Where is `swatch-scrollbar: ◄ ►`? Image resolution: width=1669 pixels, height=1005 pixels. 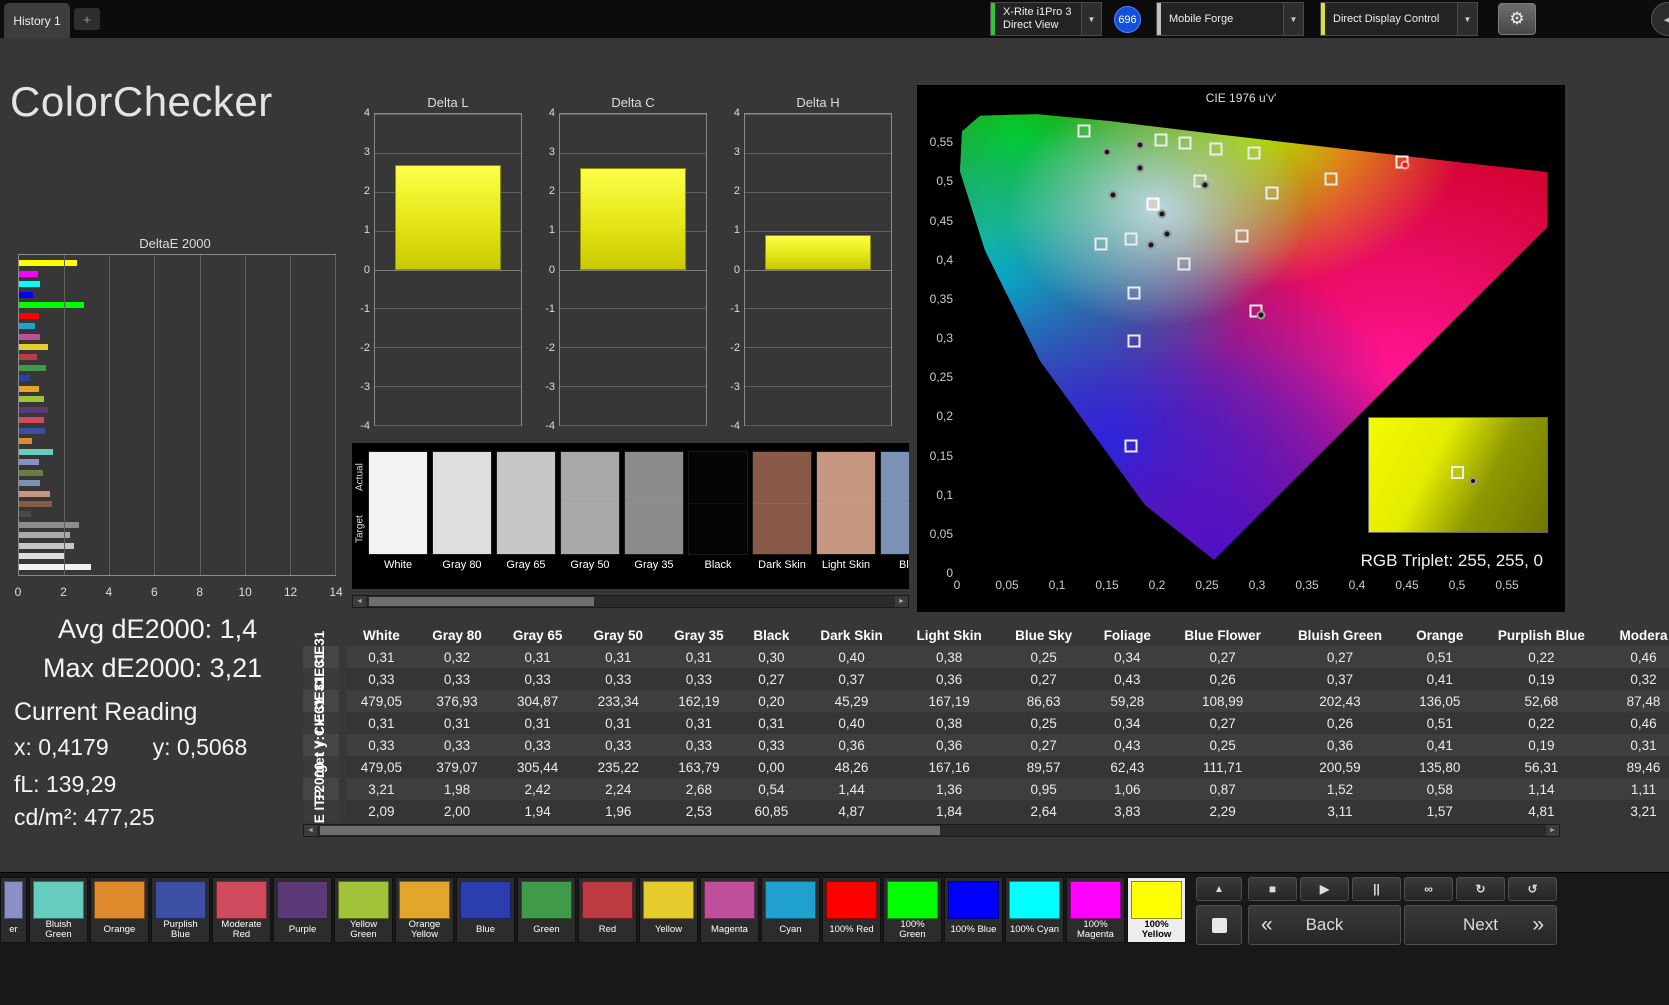 swatch-scrollbar: ◄ ► is located at coordinates (630, 601).